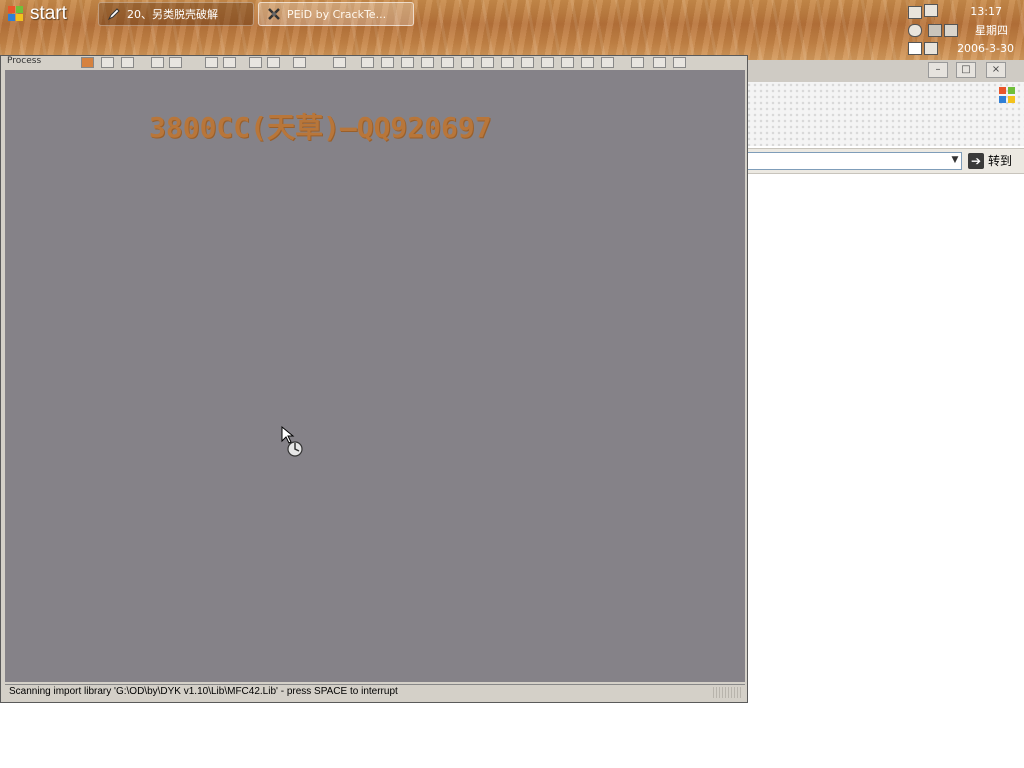 Image resolution: width=1024 pixels, height=768 pixels. I want to click on clock-day: 星期四, so click(991, 30).